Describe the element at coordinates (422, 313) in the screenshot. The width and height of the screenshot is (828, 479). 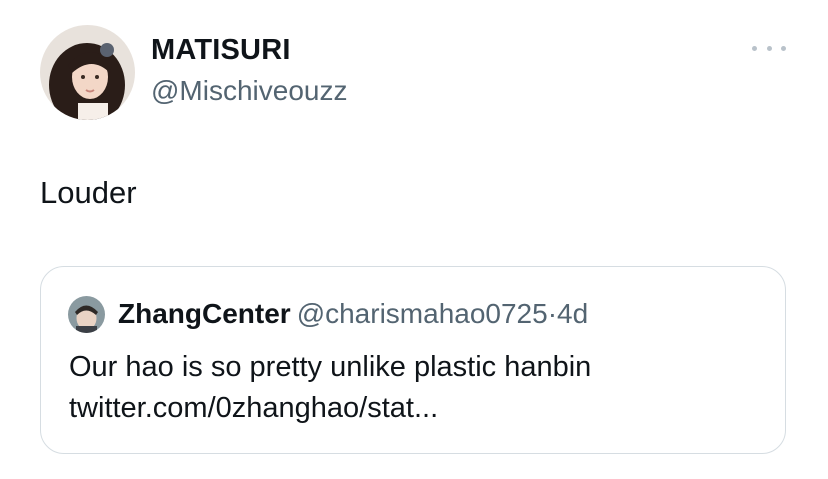
I see `quoted-author-handle: @charismahao0725` at that location.